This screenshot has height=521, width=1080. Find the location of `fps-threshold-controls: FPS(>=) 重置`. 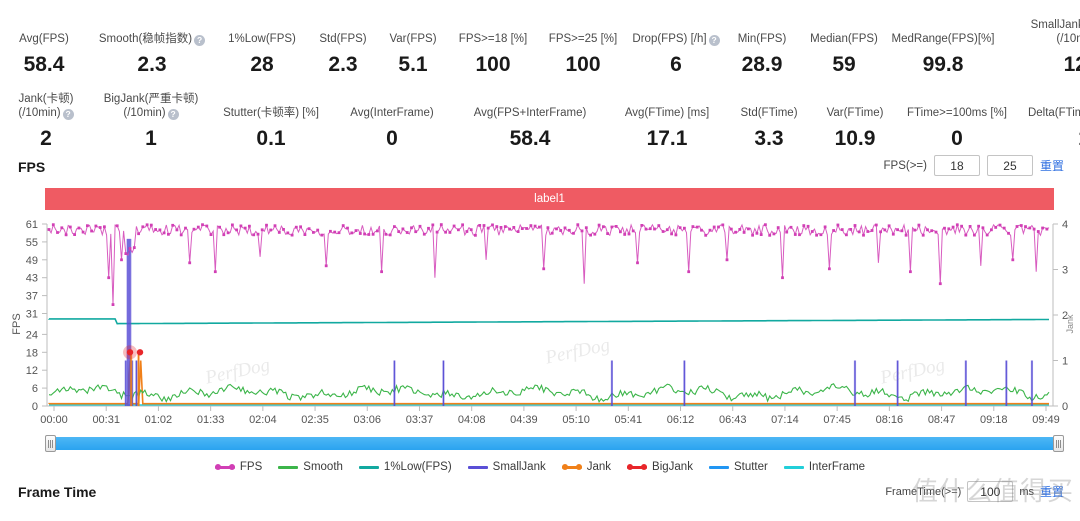

fps-threshold-controls: FPS(>=) 重置 is located at coordinates (974, 165).